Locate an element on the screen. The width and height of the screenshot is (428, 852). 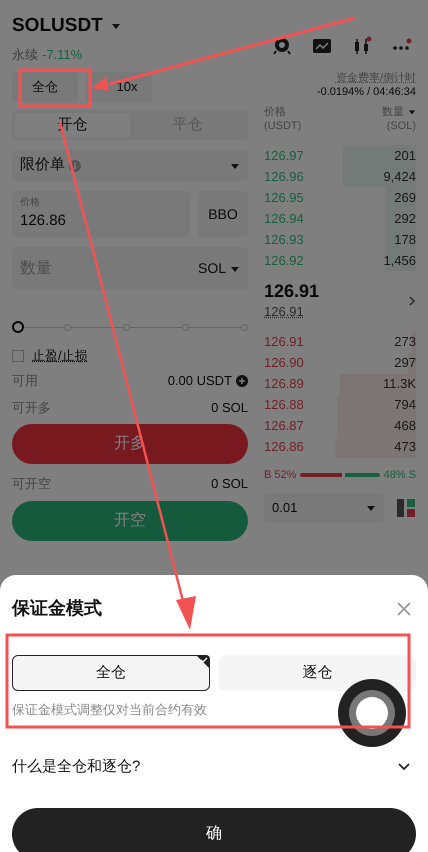
chart-card-icon is located at coordinates (322, 46).